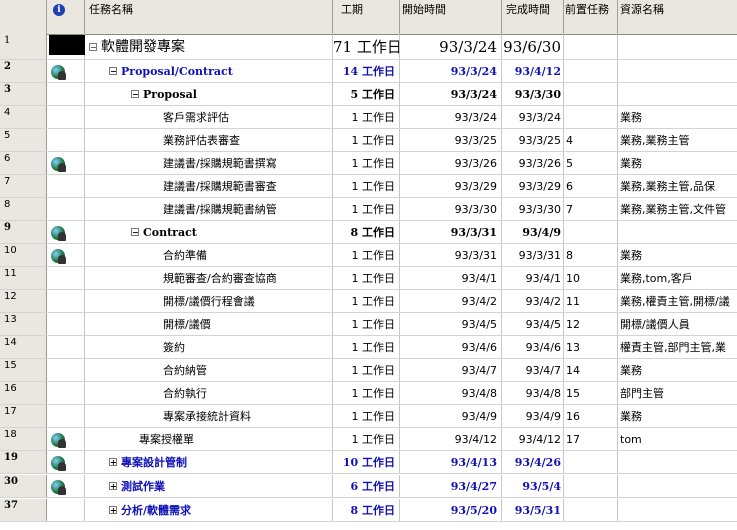 This screenshot has width=737, height=530. I want to click on task-name-cell: + 分析/軟體需求, so click(209, 510).